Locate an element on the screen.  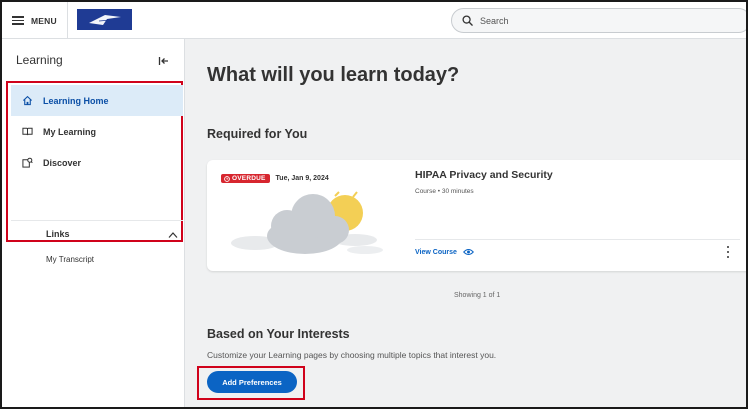
logo-mark-icon is located at coordinates (104, 19).